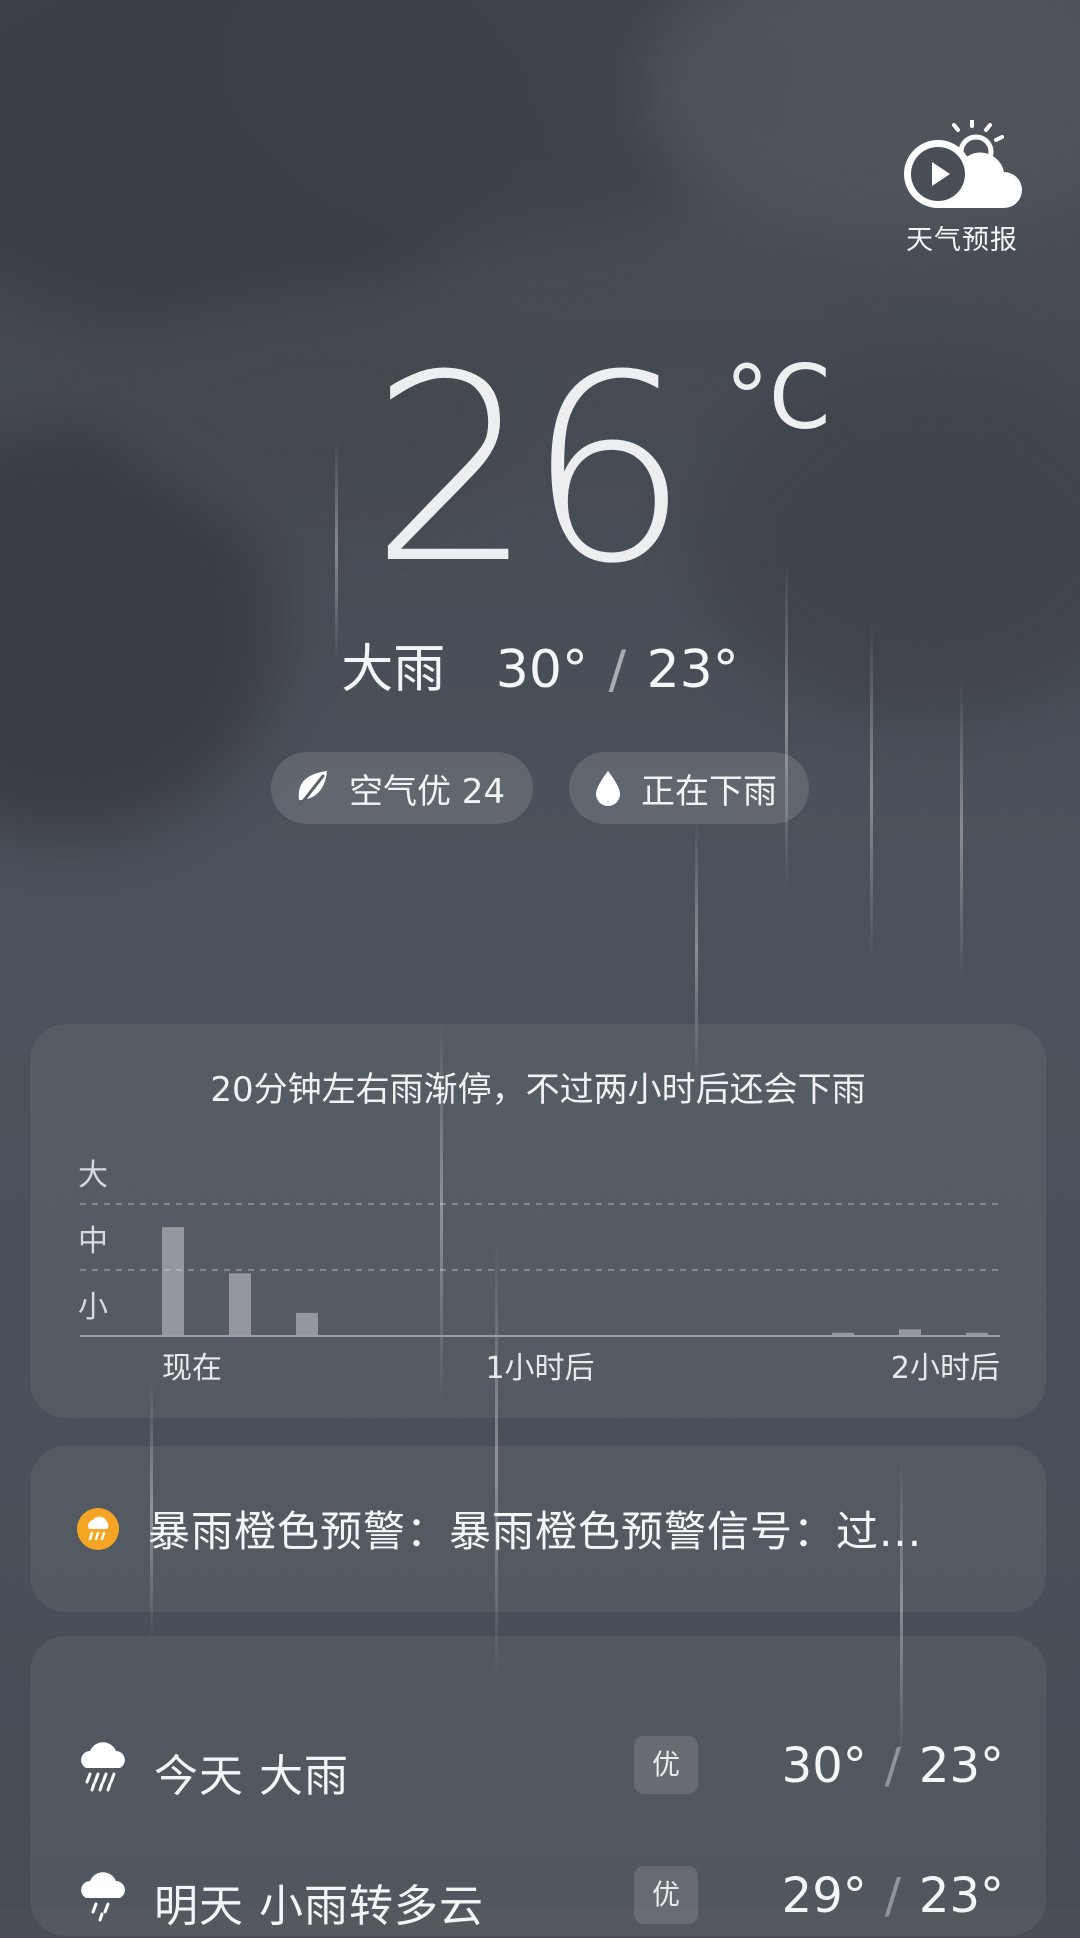 The width and height of the screenshot is (1080, 1938). I want to click on light-rain-icon, so click(103, 1897).